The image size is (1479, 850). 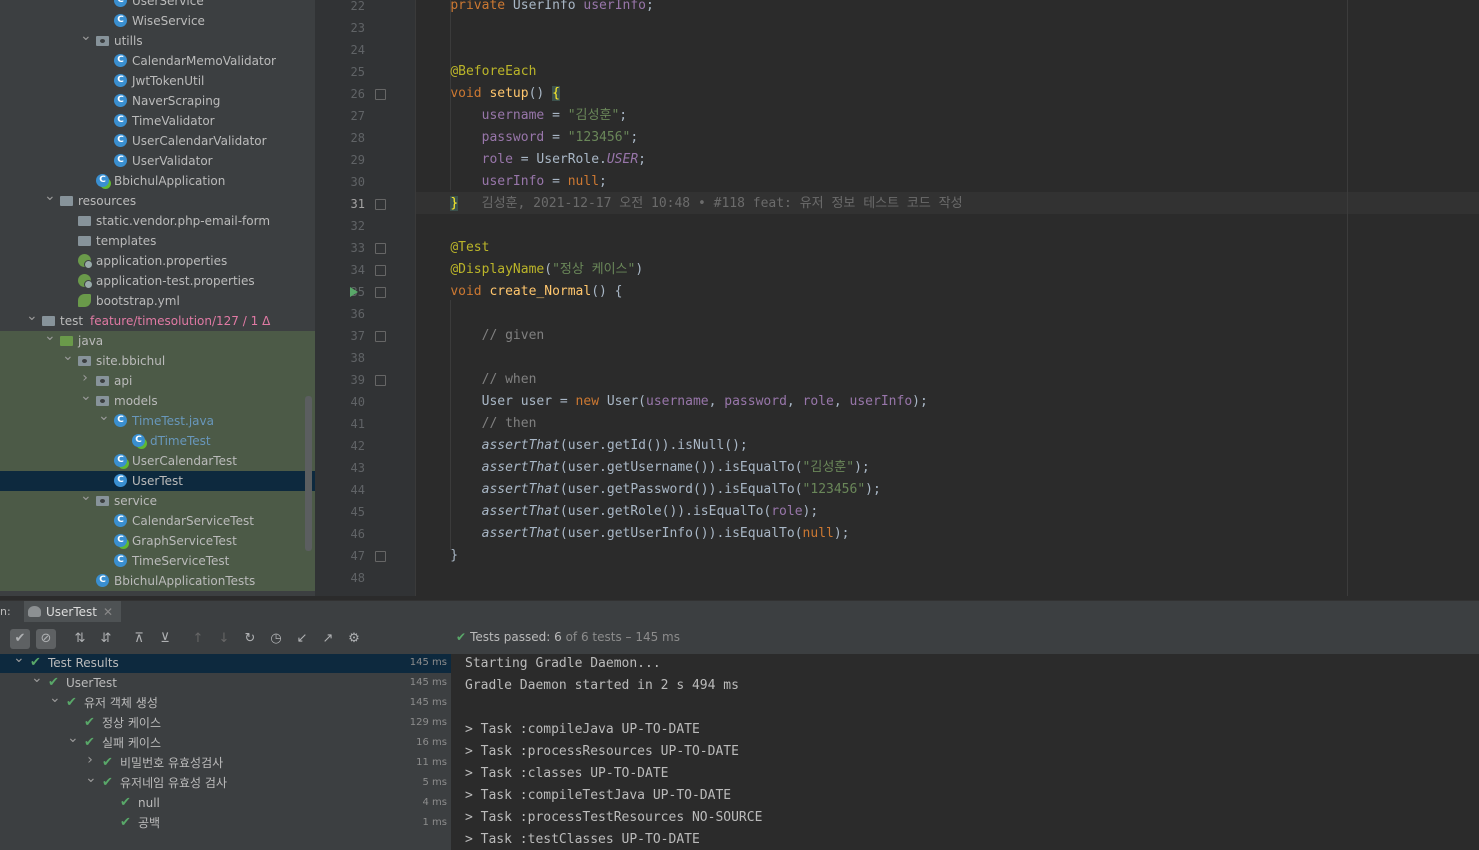 I want to click on tree-item: C JwtTokenUtil, so click(x=157, y=81).